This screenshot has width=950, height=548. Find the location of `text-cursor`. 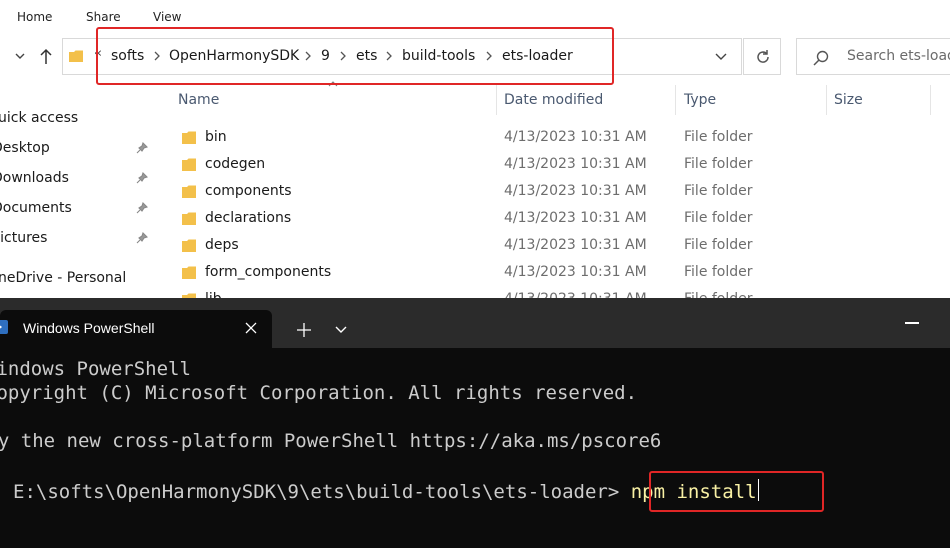

text-cursor is located at coordinates (758, 490).